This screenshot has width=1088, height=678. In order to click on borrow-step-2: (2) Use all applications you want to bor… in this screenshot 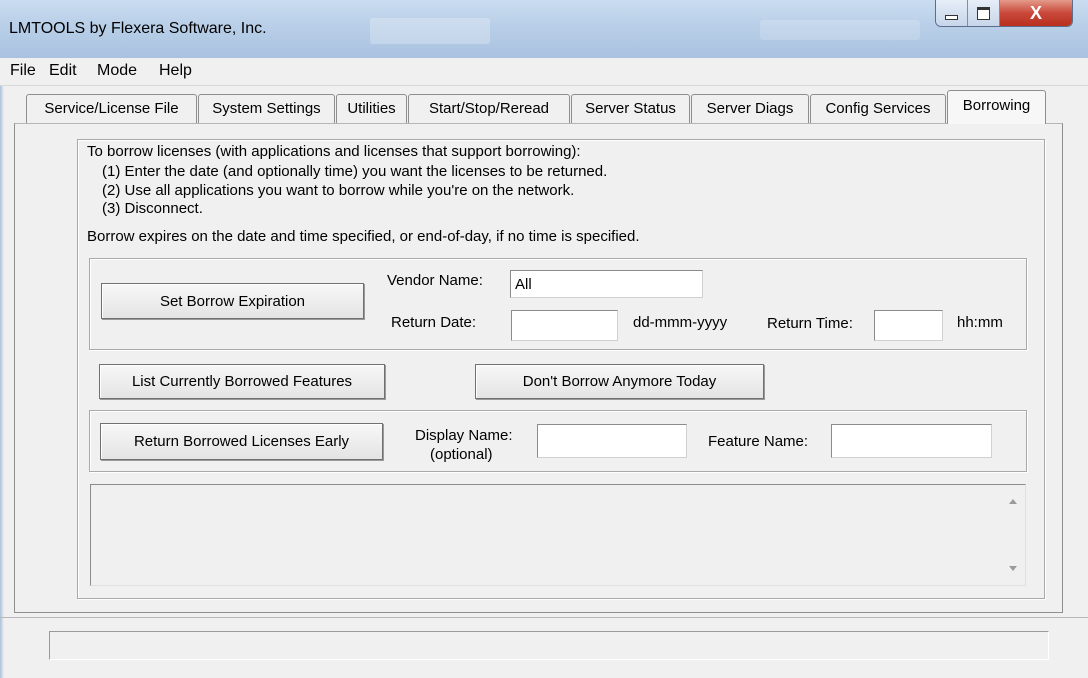, I will do `click(338, 190)`.